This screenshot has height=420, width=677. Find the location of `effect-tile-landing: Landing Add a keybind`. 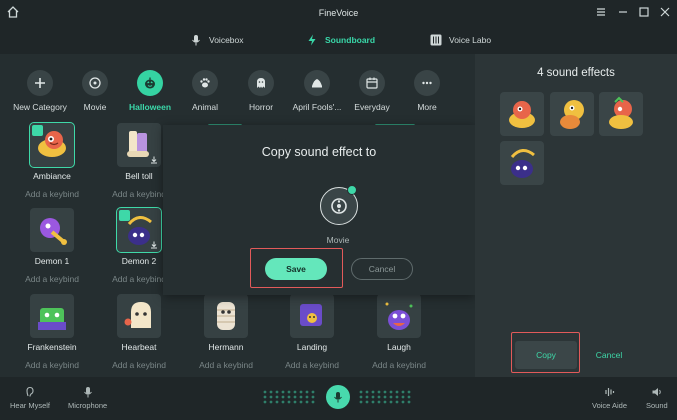

effect-tile-landing: Landing Add a keybind is located at coordinates (312, 332).